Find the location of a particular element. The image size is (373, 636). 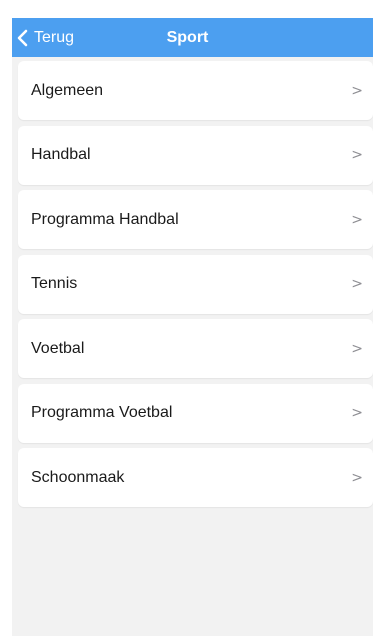

navigation-bar: Terug Sport is located at coordinates (192, 37).